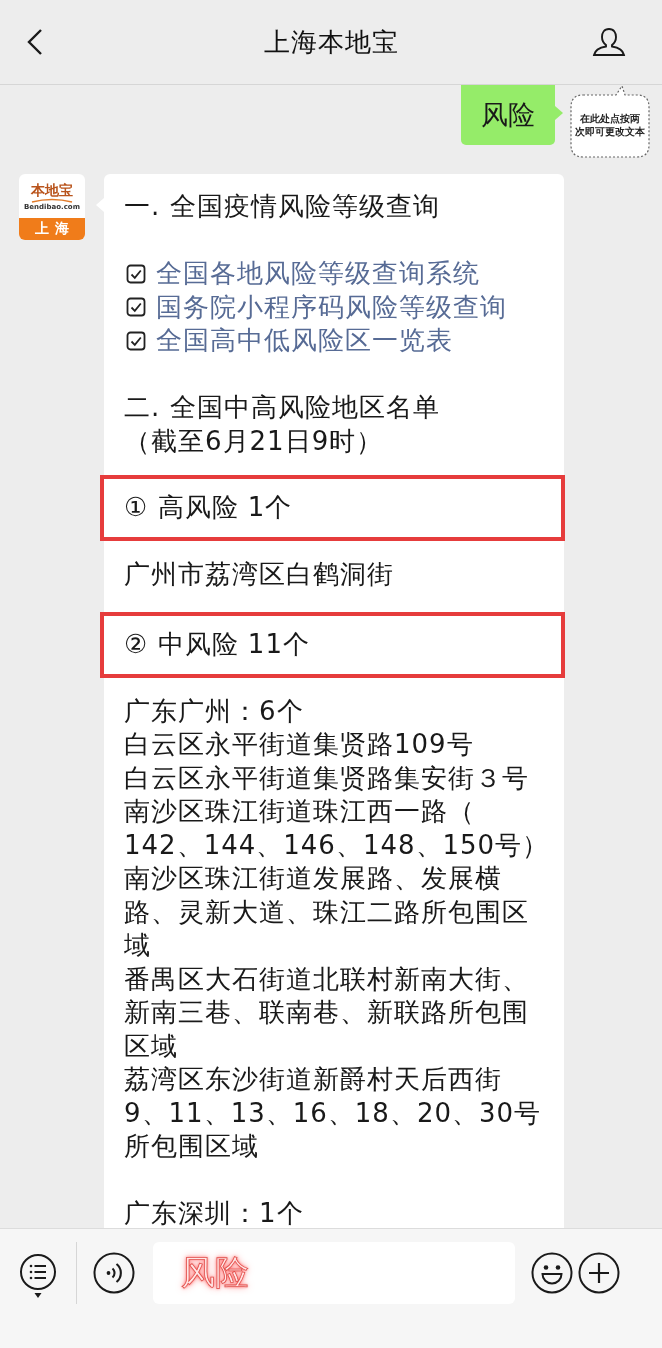 The width and height of the screenshot is (662, 1348). I want to click on message-bubble: 风险, so click(512, 115).